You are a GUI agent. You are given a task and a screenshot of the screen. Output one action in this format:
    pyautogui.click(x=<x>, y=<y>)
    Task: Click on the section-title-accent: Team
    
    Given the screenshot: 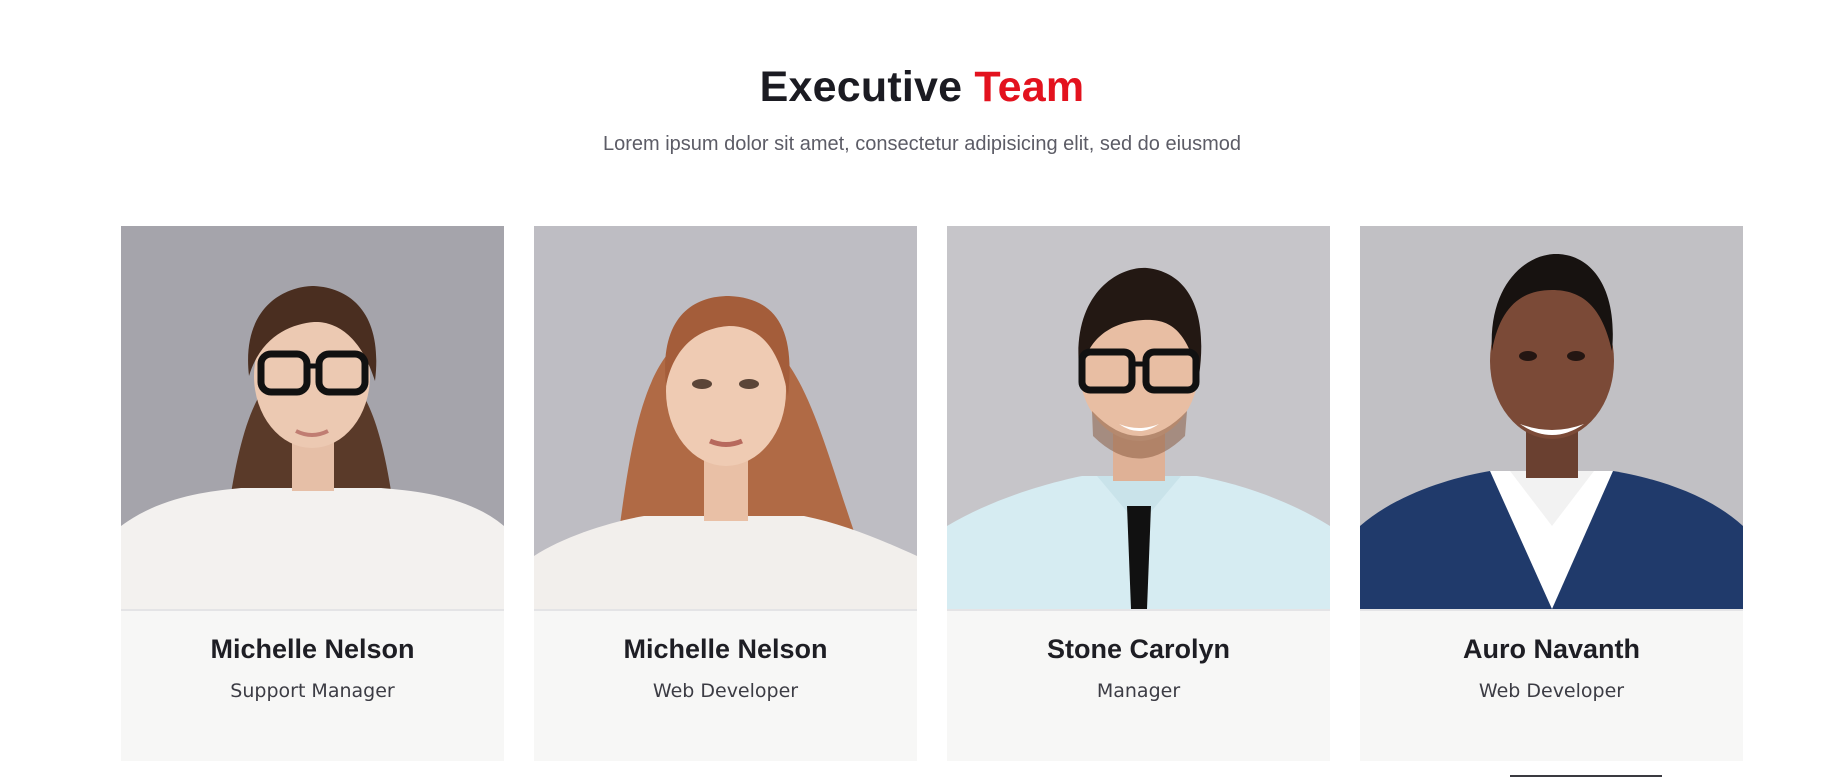 What is the action you would take?
    pyautogui.click(x=1029, y=87)
    